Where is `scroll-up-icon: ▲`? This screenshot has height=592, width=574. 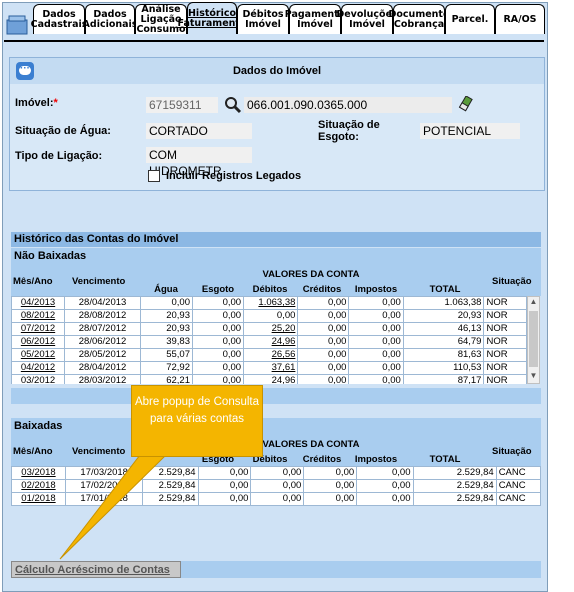
scroll-up-icon: ▲ is located at coordinates (533, 303).